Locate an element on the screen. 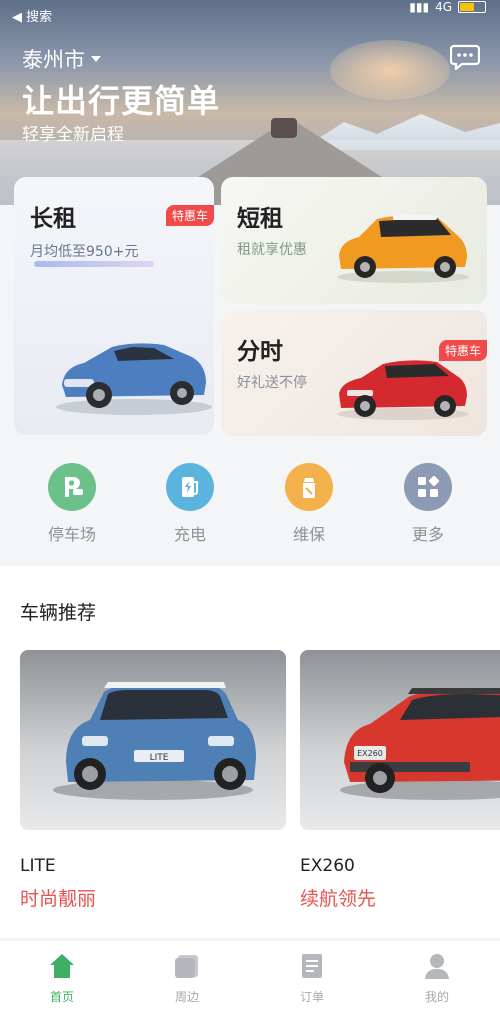  vehicle-image: LITE is located at coordinates (153, 740).